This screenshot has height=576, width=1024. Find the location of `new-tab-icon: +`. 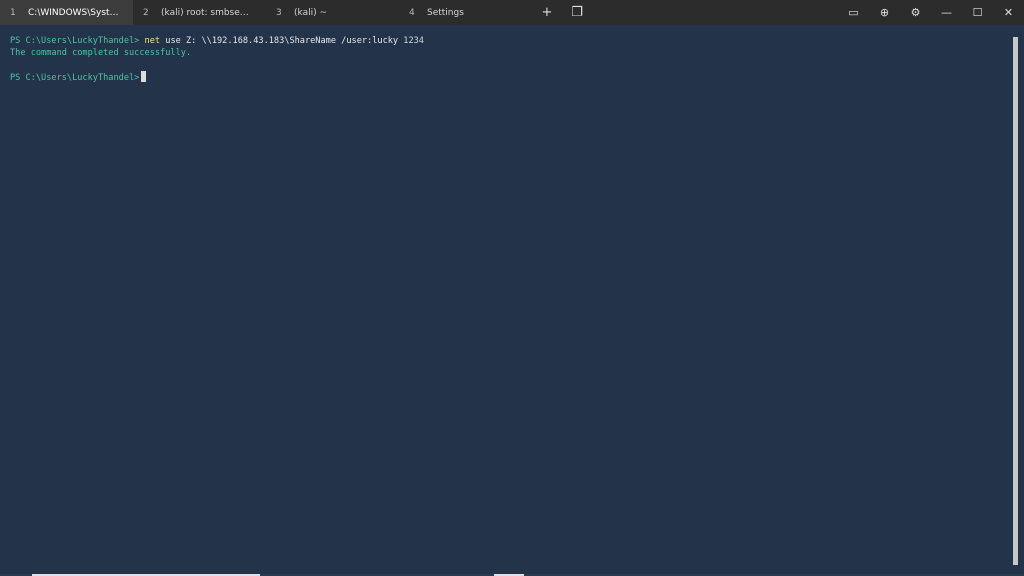

new-tab-icon: + is located at coordinates (547, 12).